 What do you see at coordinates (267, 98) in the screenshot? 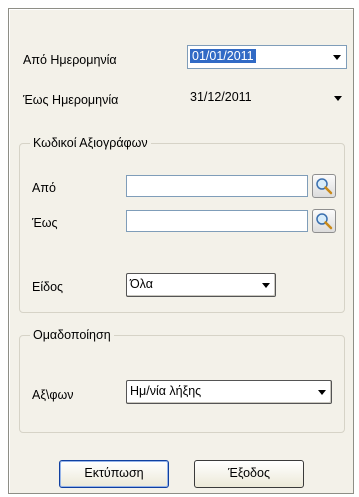
I see `date-to-combo: 31/12/2011` at bounding box center [267, 98].